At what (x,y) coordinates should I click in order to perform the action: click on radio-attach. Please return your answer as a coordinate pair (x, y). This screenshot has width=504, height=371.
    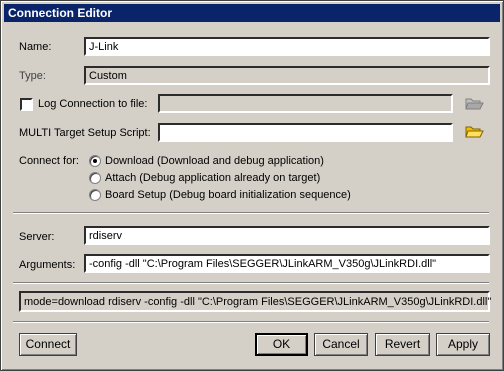
    Looking at the image, I should click on (95, 178).